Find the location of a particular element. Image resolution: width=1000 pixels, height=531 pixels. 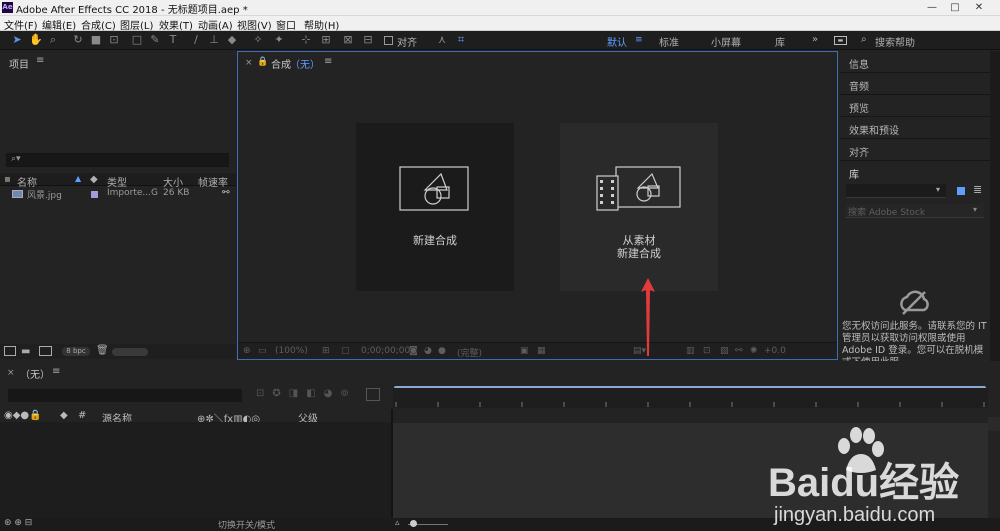

project-search-input: ⌕▾ is located at coordinates (117, 160).